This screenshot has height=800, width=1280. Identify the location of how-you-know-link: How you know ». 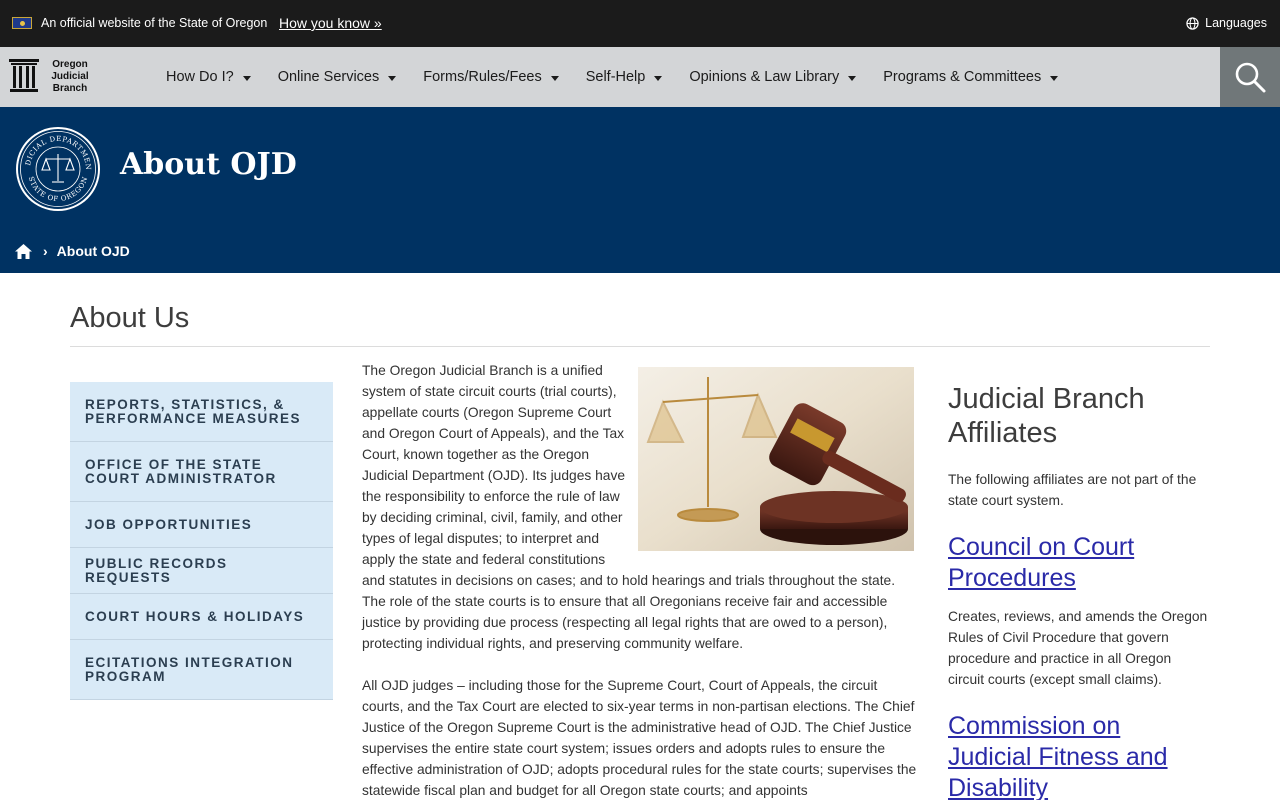
(330, 23).